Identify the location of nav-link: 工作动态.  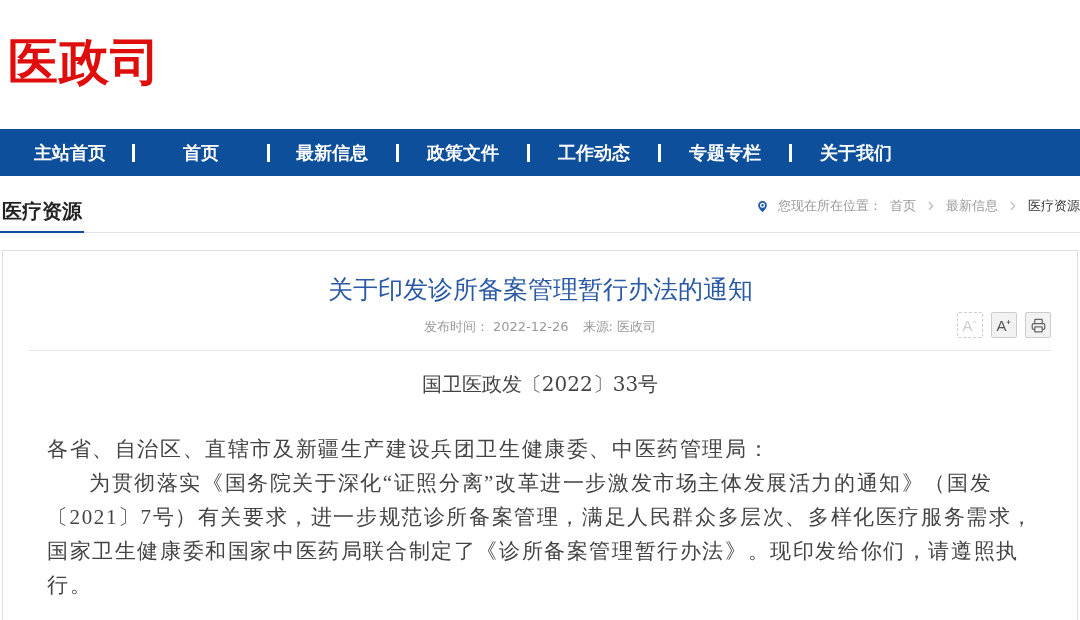
(594, 152).